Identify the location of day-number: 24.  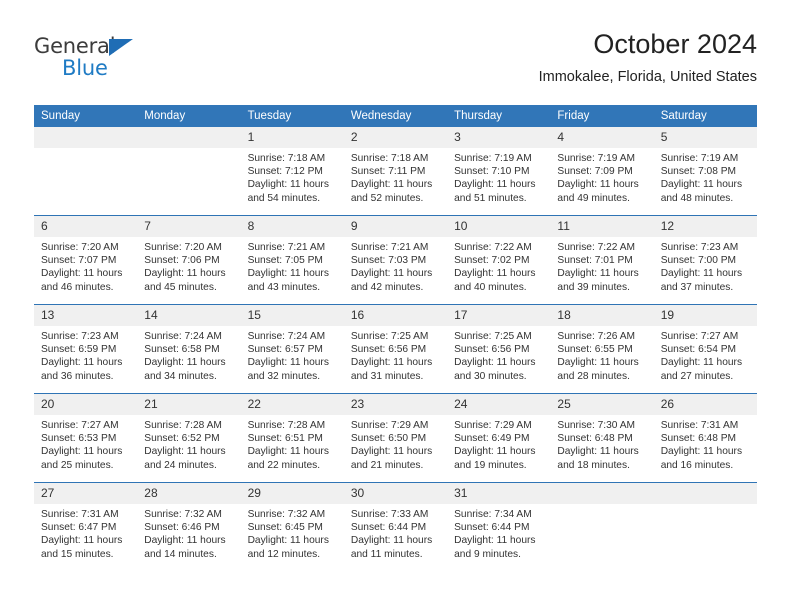
(499, 404).